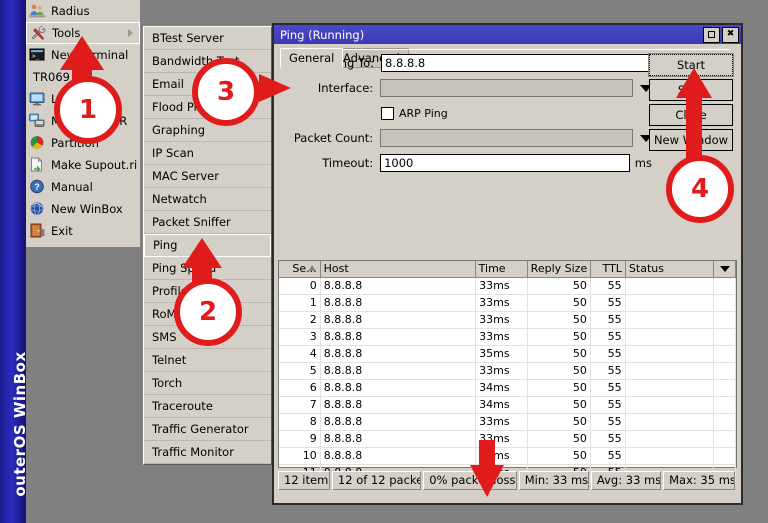  What do you see at coordinates (37, 55) in the screenshot?
I see `terminal-icon: >_` at bounding box center [37, 55].